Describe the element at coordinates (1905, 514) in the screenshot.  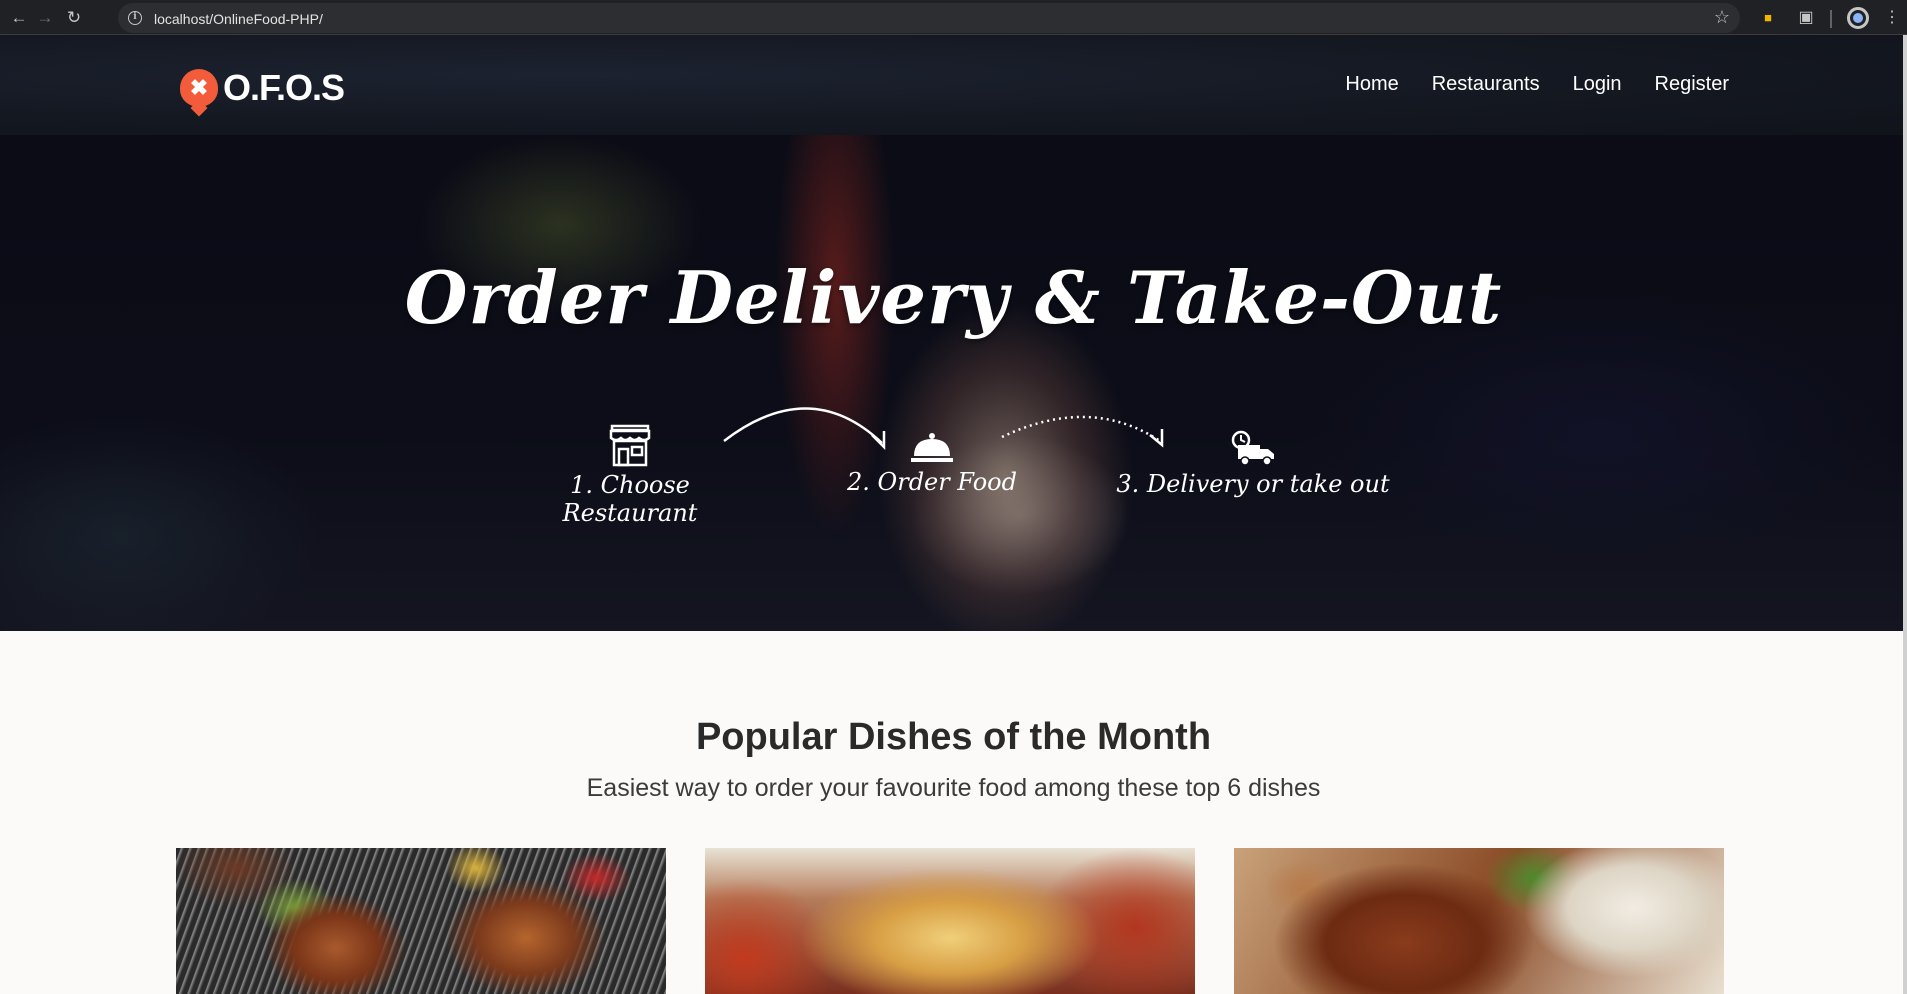
I see `page-scrollbar` at that location.